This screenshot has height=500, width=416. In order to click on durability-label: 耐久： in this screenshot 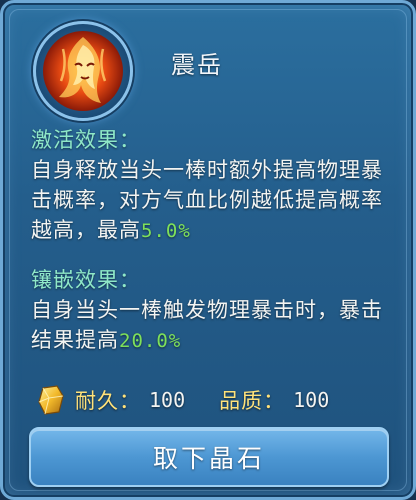, I will do `click(108, 401)`.